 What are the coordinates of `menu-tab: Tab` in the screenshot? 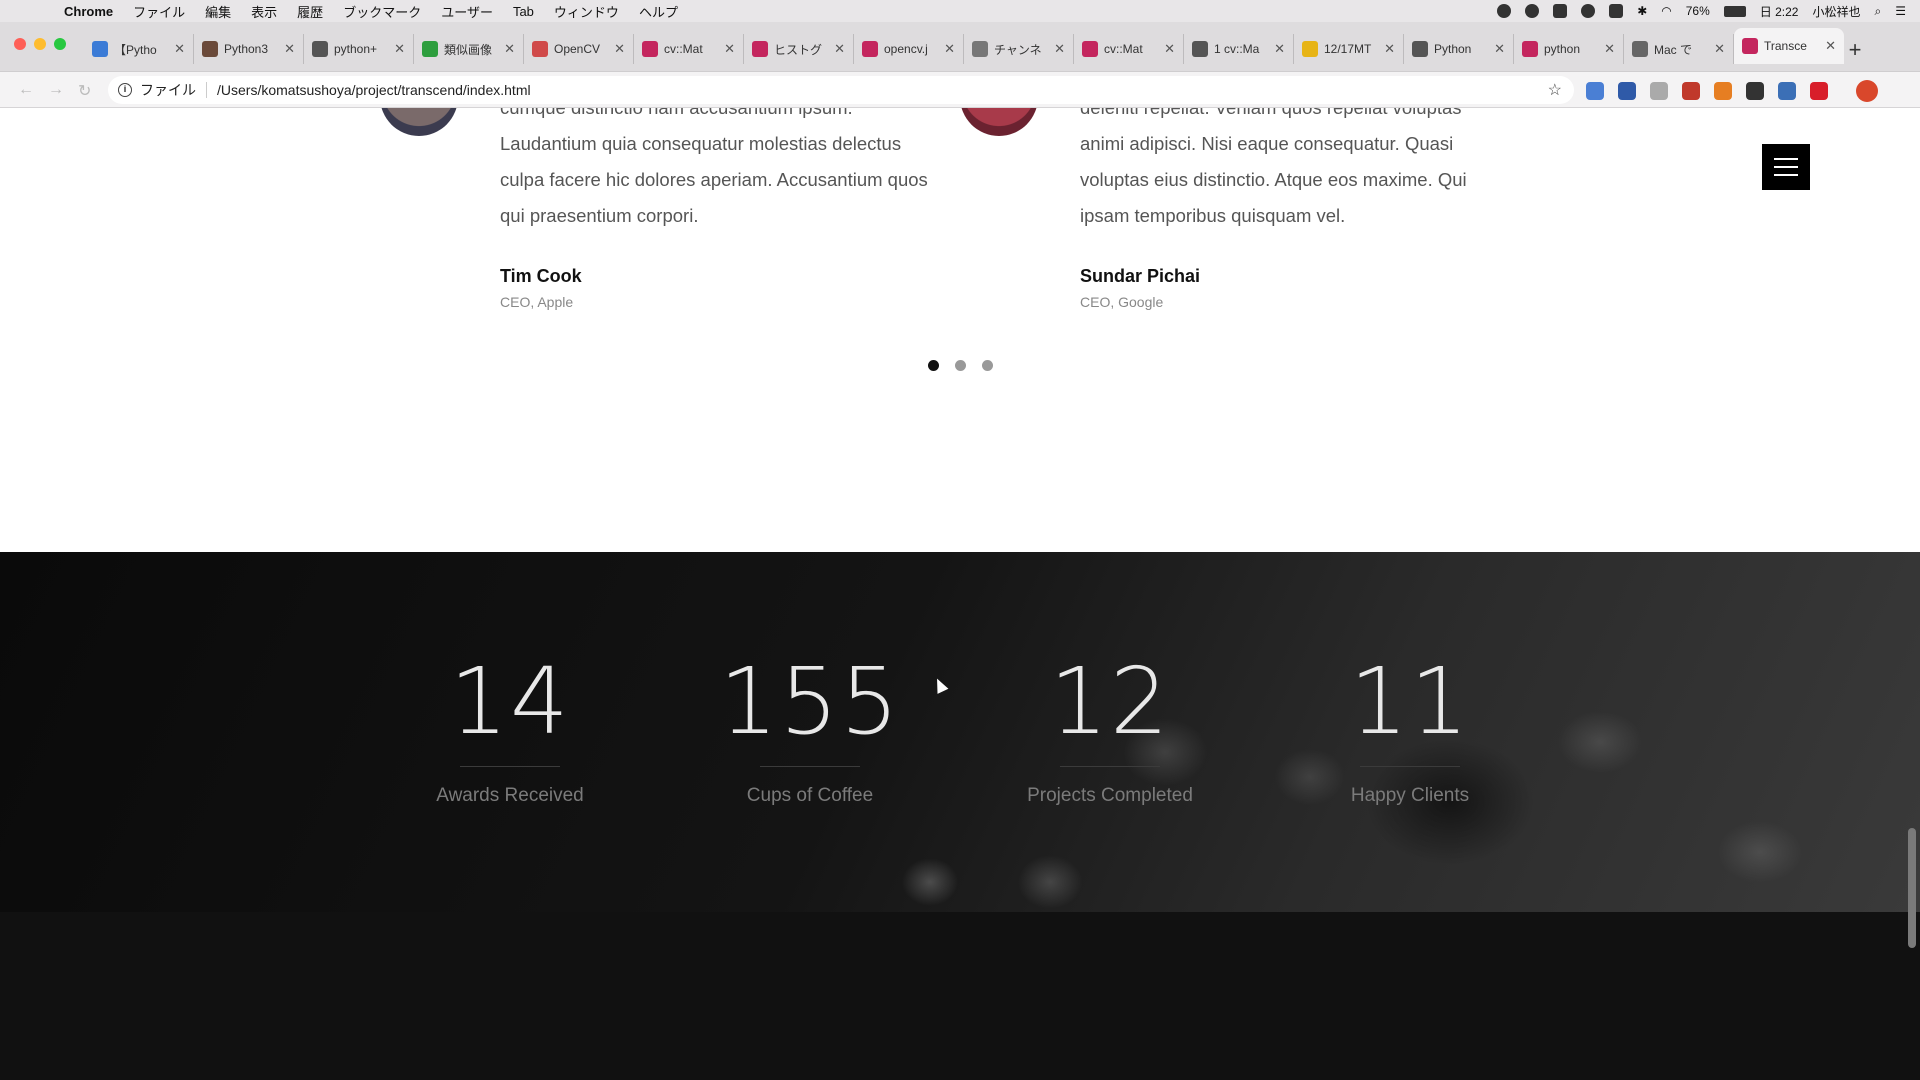 It's located at (523, 11).